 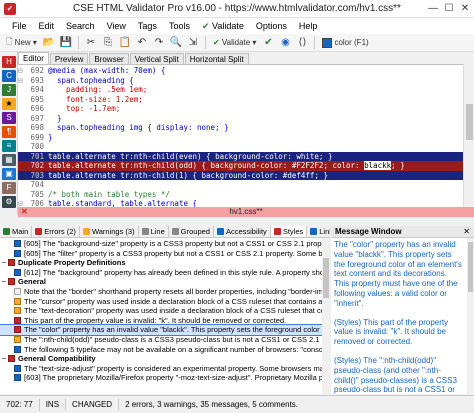 I want to click on group-header: − General, so click(x=161, y=282).